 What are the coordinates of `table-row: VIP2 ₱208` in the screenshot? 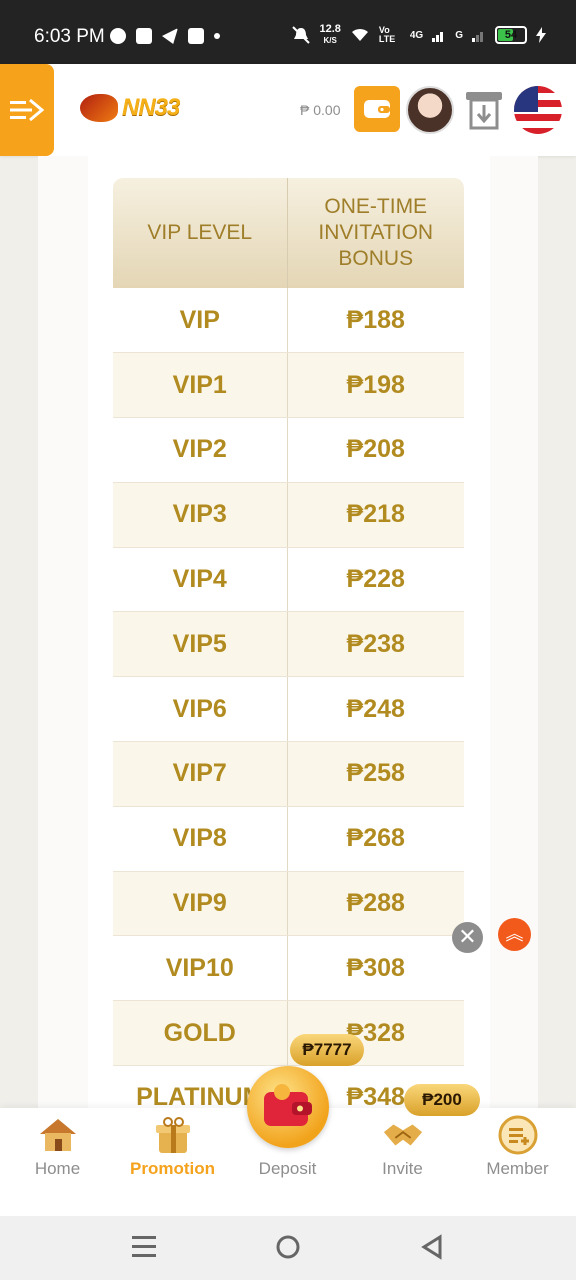 It's located at (288, 450).